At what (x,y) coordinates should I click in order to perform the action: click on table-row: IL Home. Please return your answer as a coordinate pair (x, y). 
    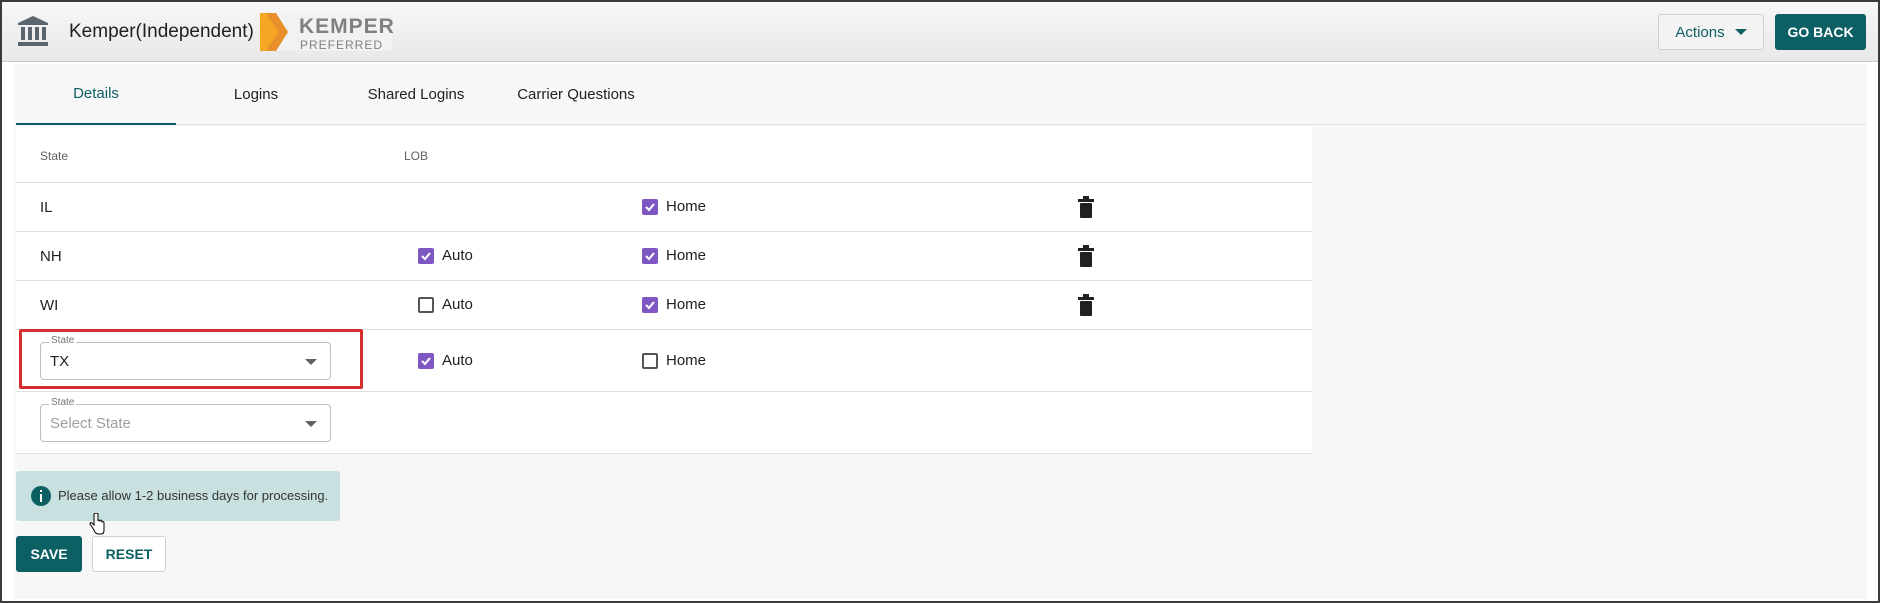
    Looking at the image, I should click on (664, 207).